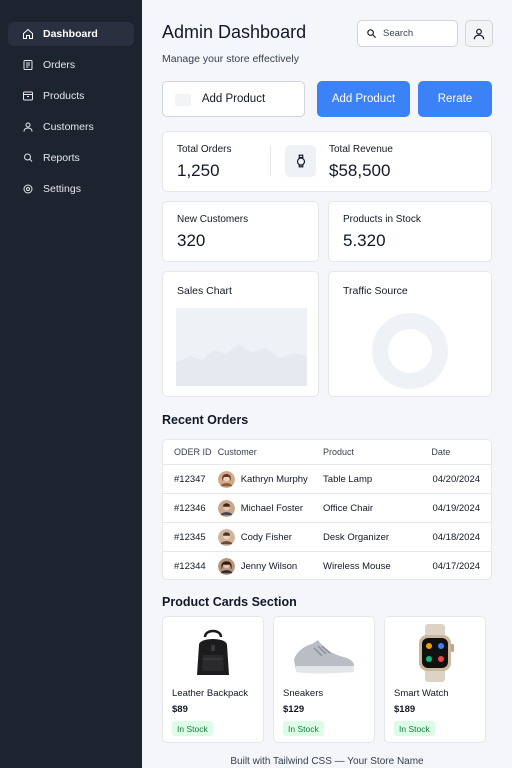 This screenshot has height=768, width=512. I want to click on gear-icon, so click(28, 189).